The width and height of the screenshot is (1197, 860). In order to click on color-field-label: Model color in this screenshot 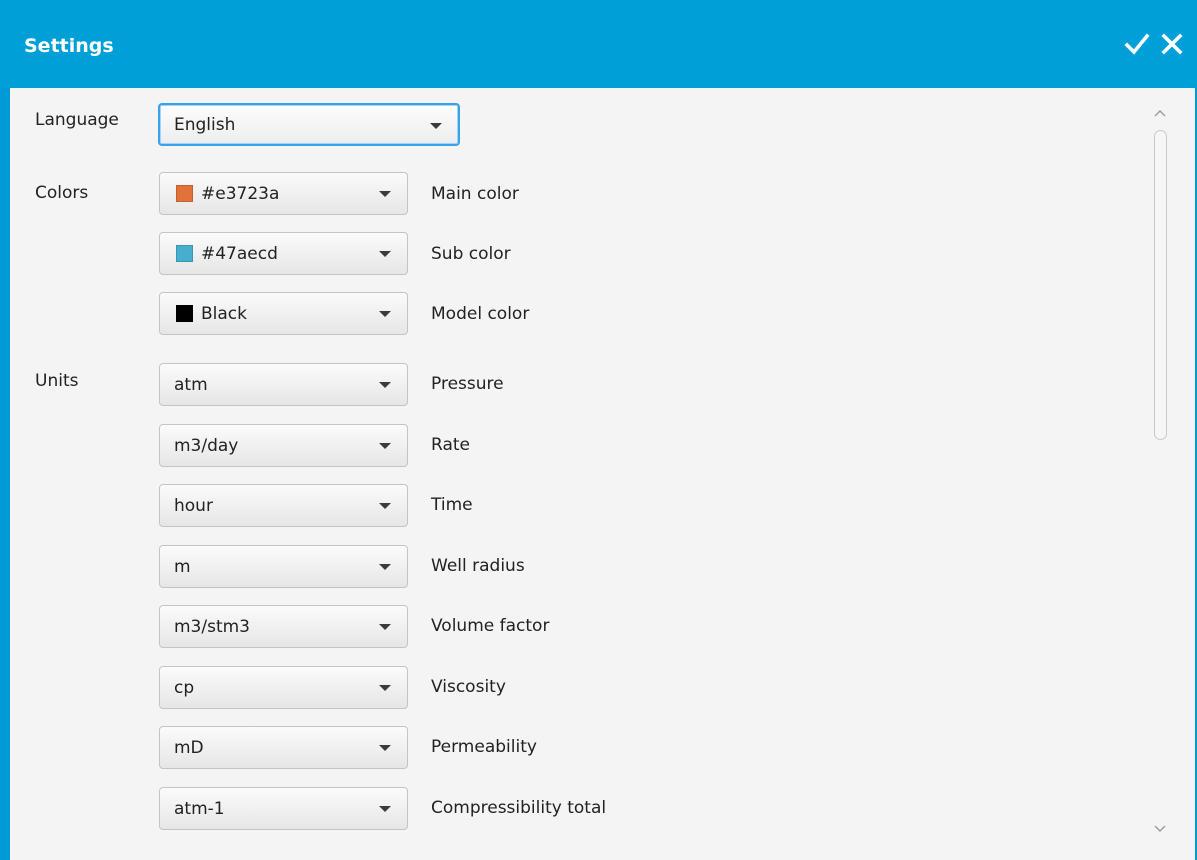, I will do `click(480, 314)`.